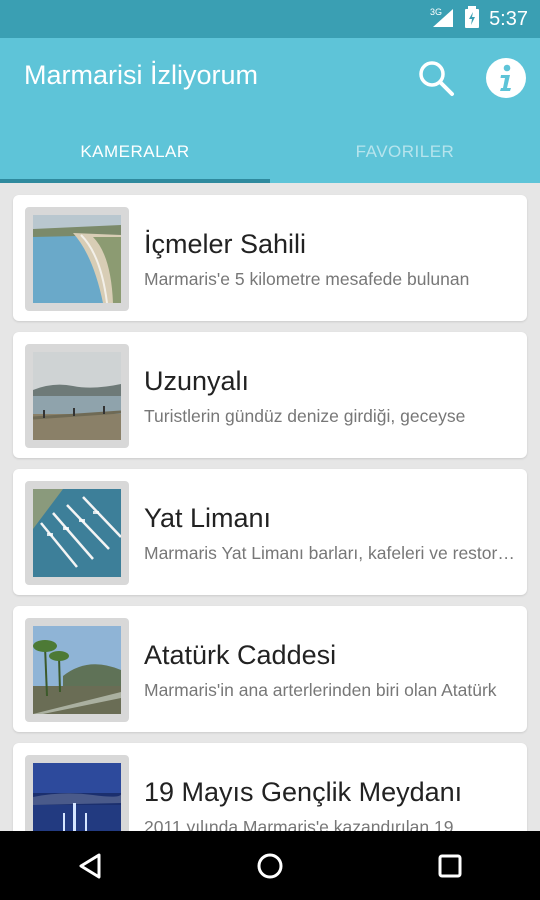  I want to click on recents-icon, so click(450, 865).